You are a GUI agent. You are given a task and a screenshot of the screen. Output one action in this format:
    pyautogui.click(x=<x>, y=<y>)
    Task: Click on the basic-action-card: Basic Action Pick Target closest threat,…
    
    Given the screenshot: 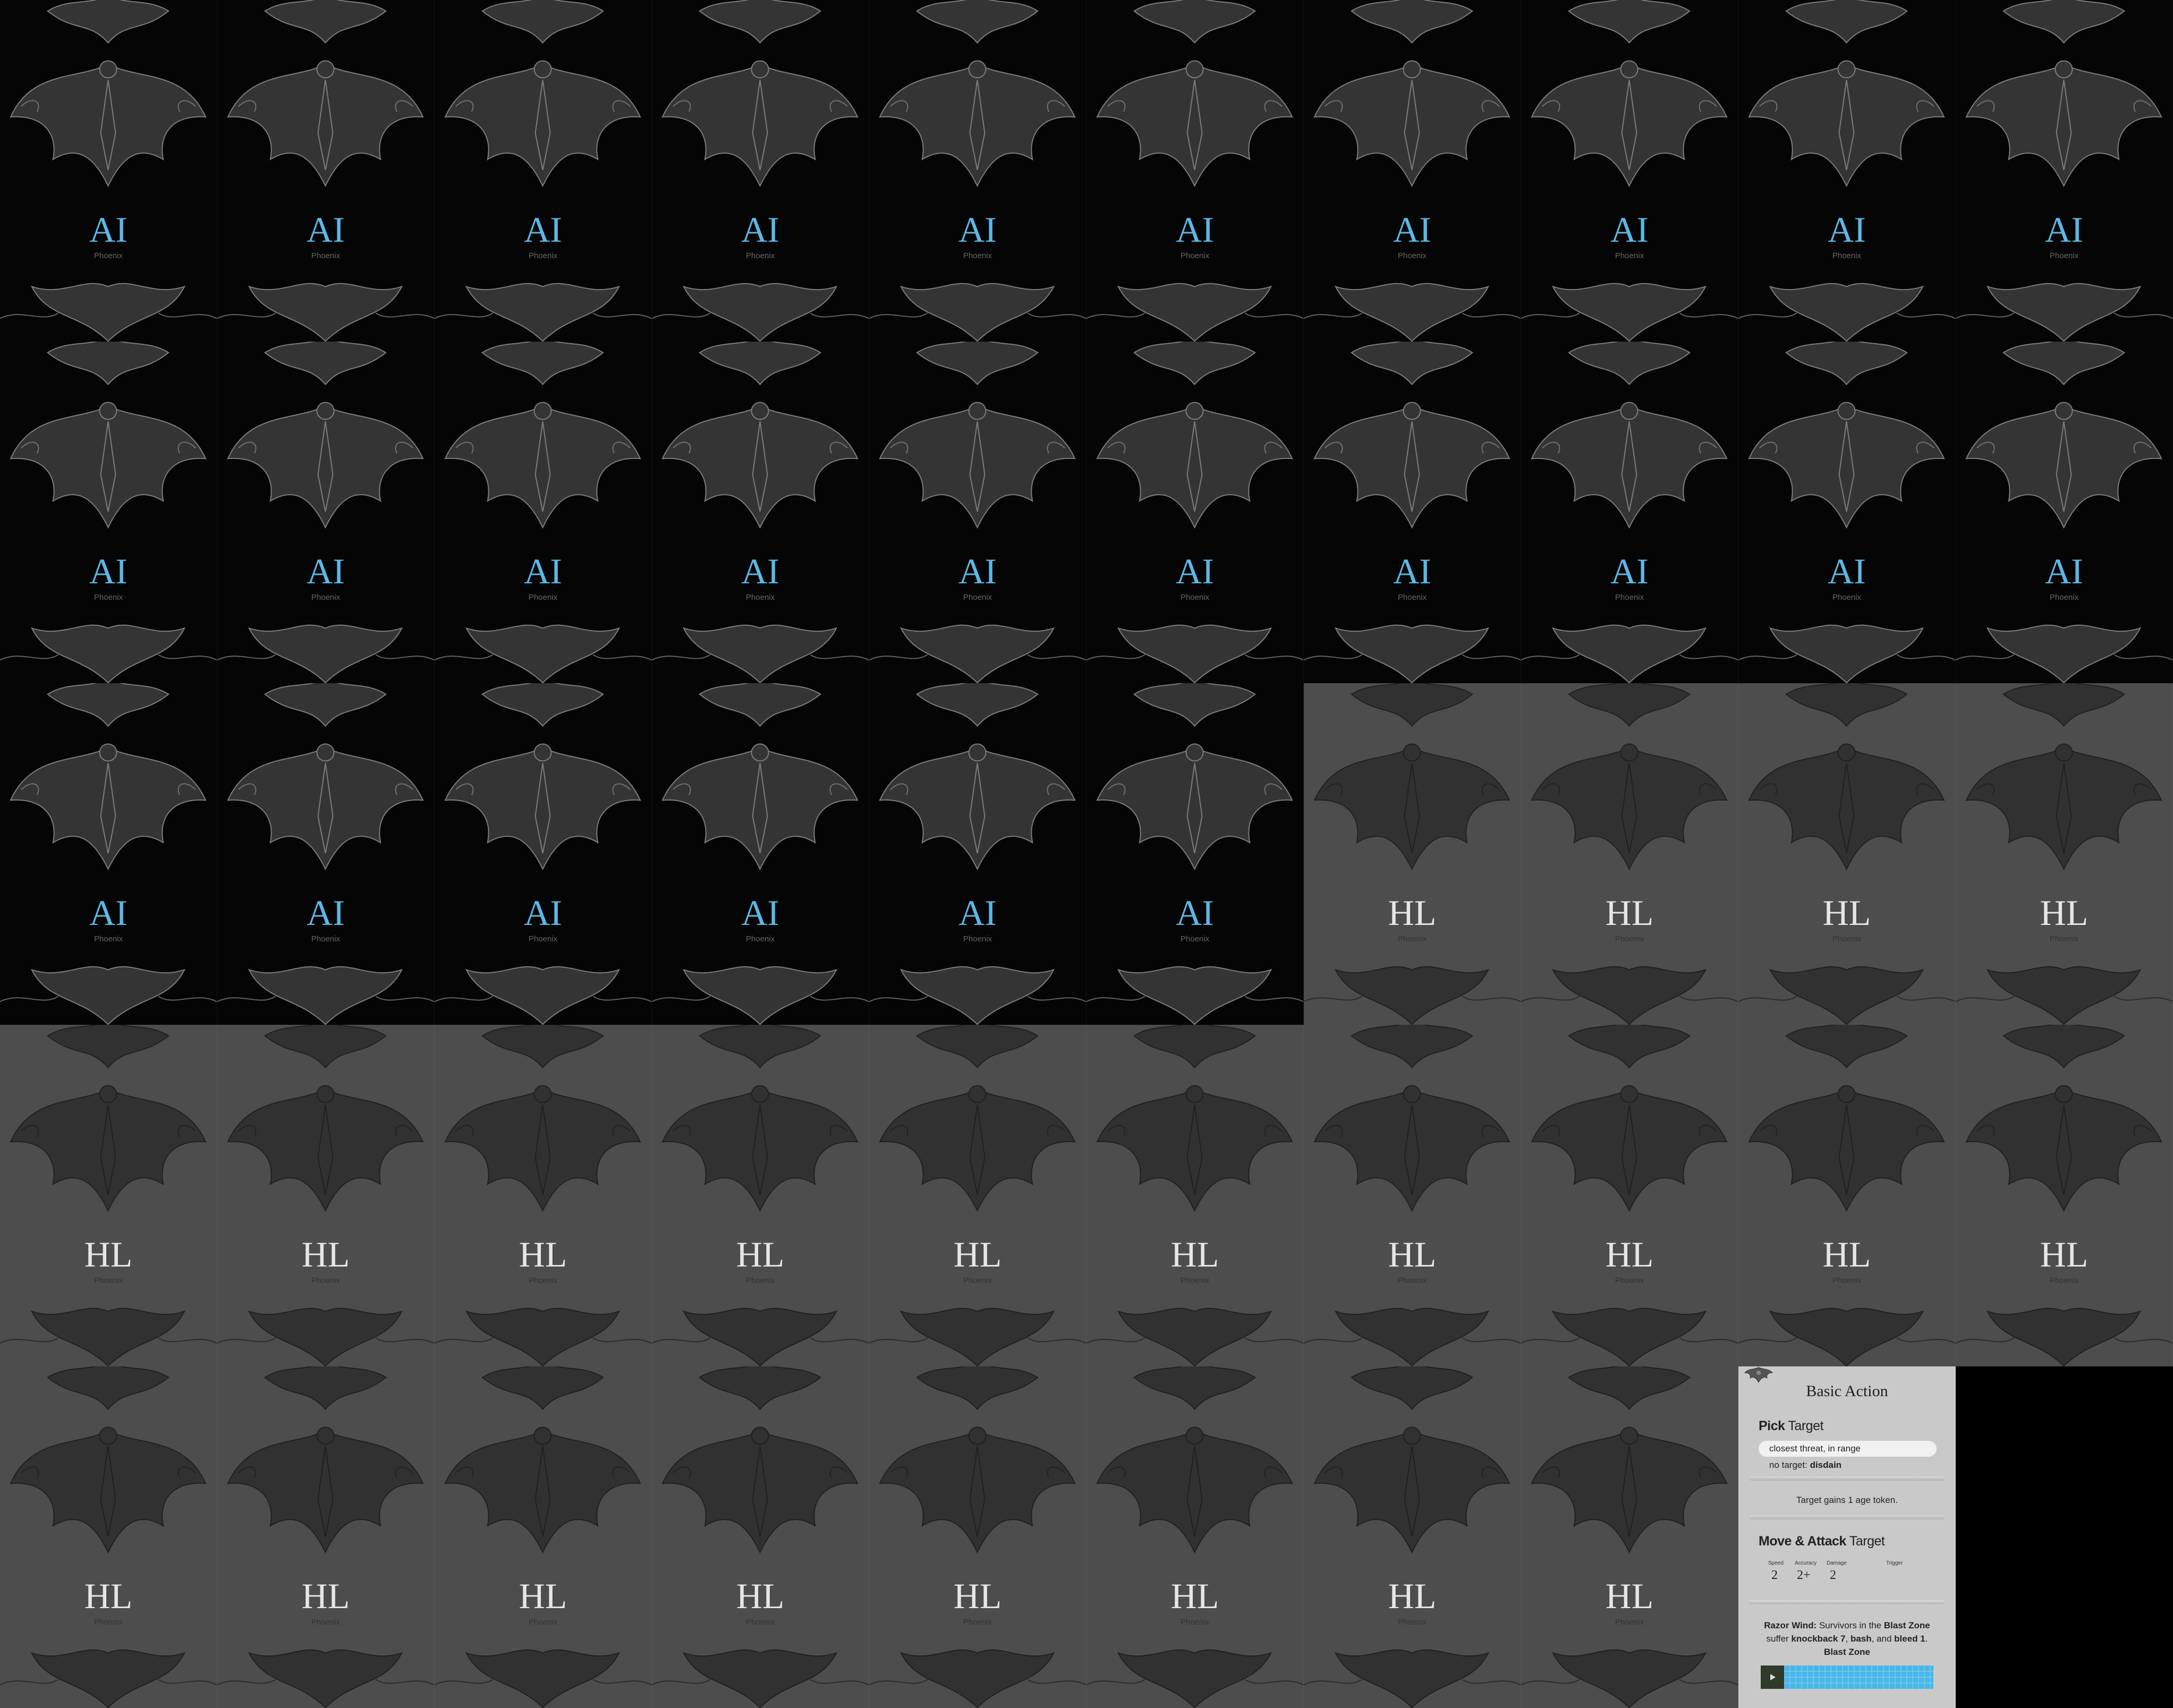 What is the action you would take?
    pyautogui.click(x=1847, y=1537)
    